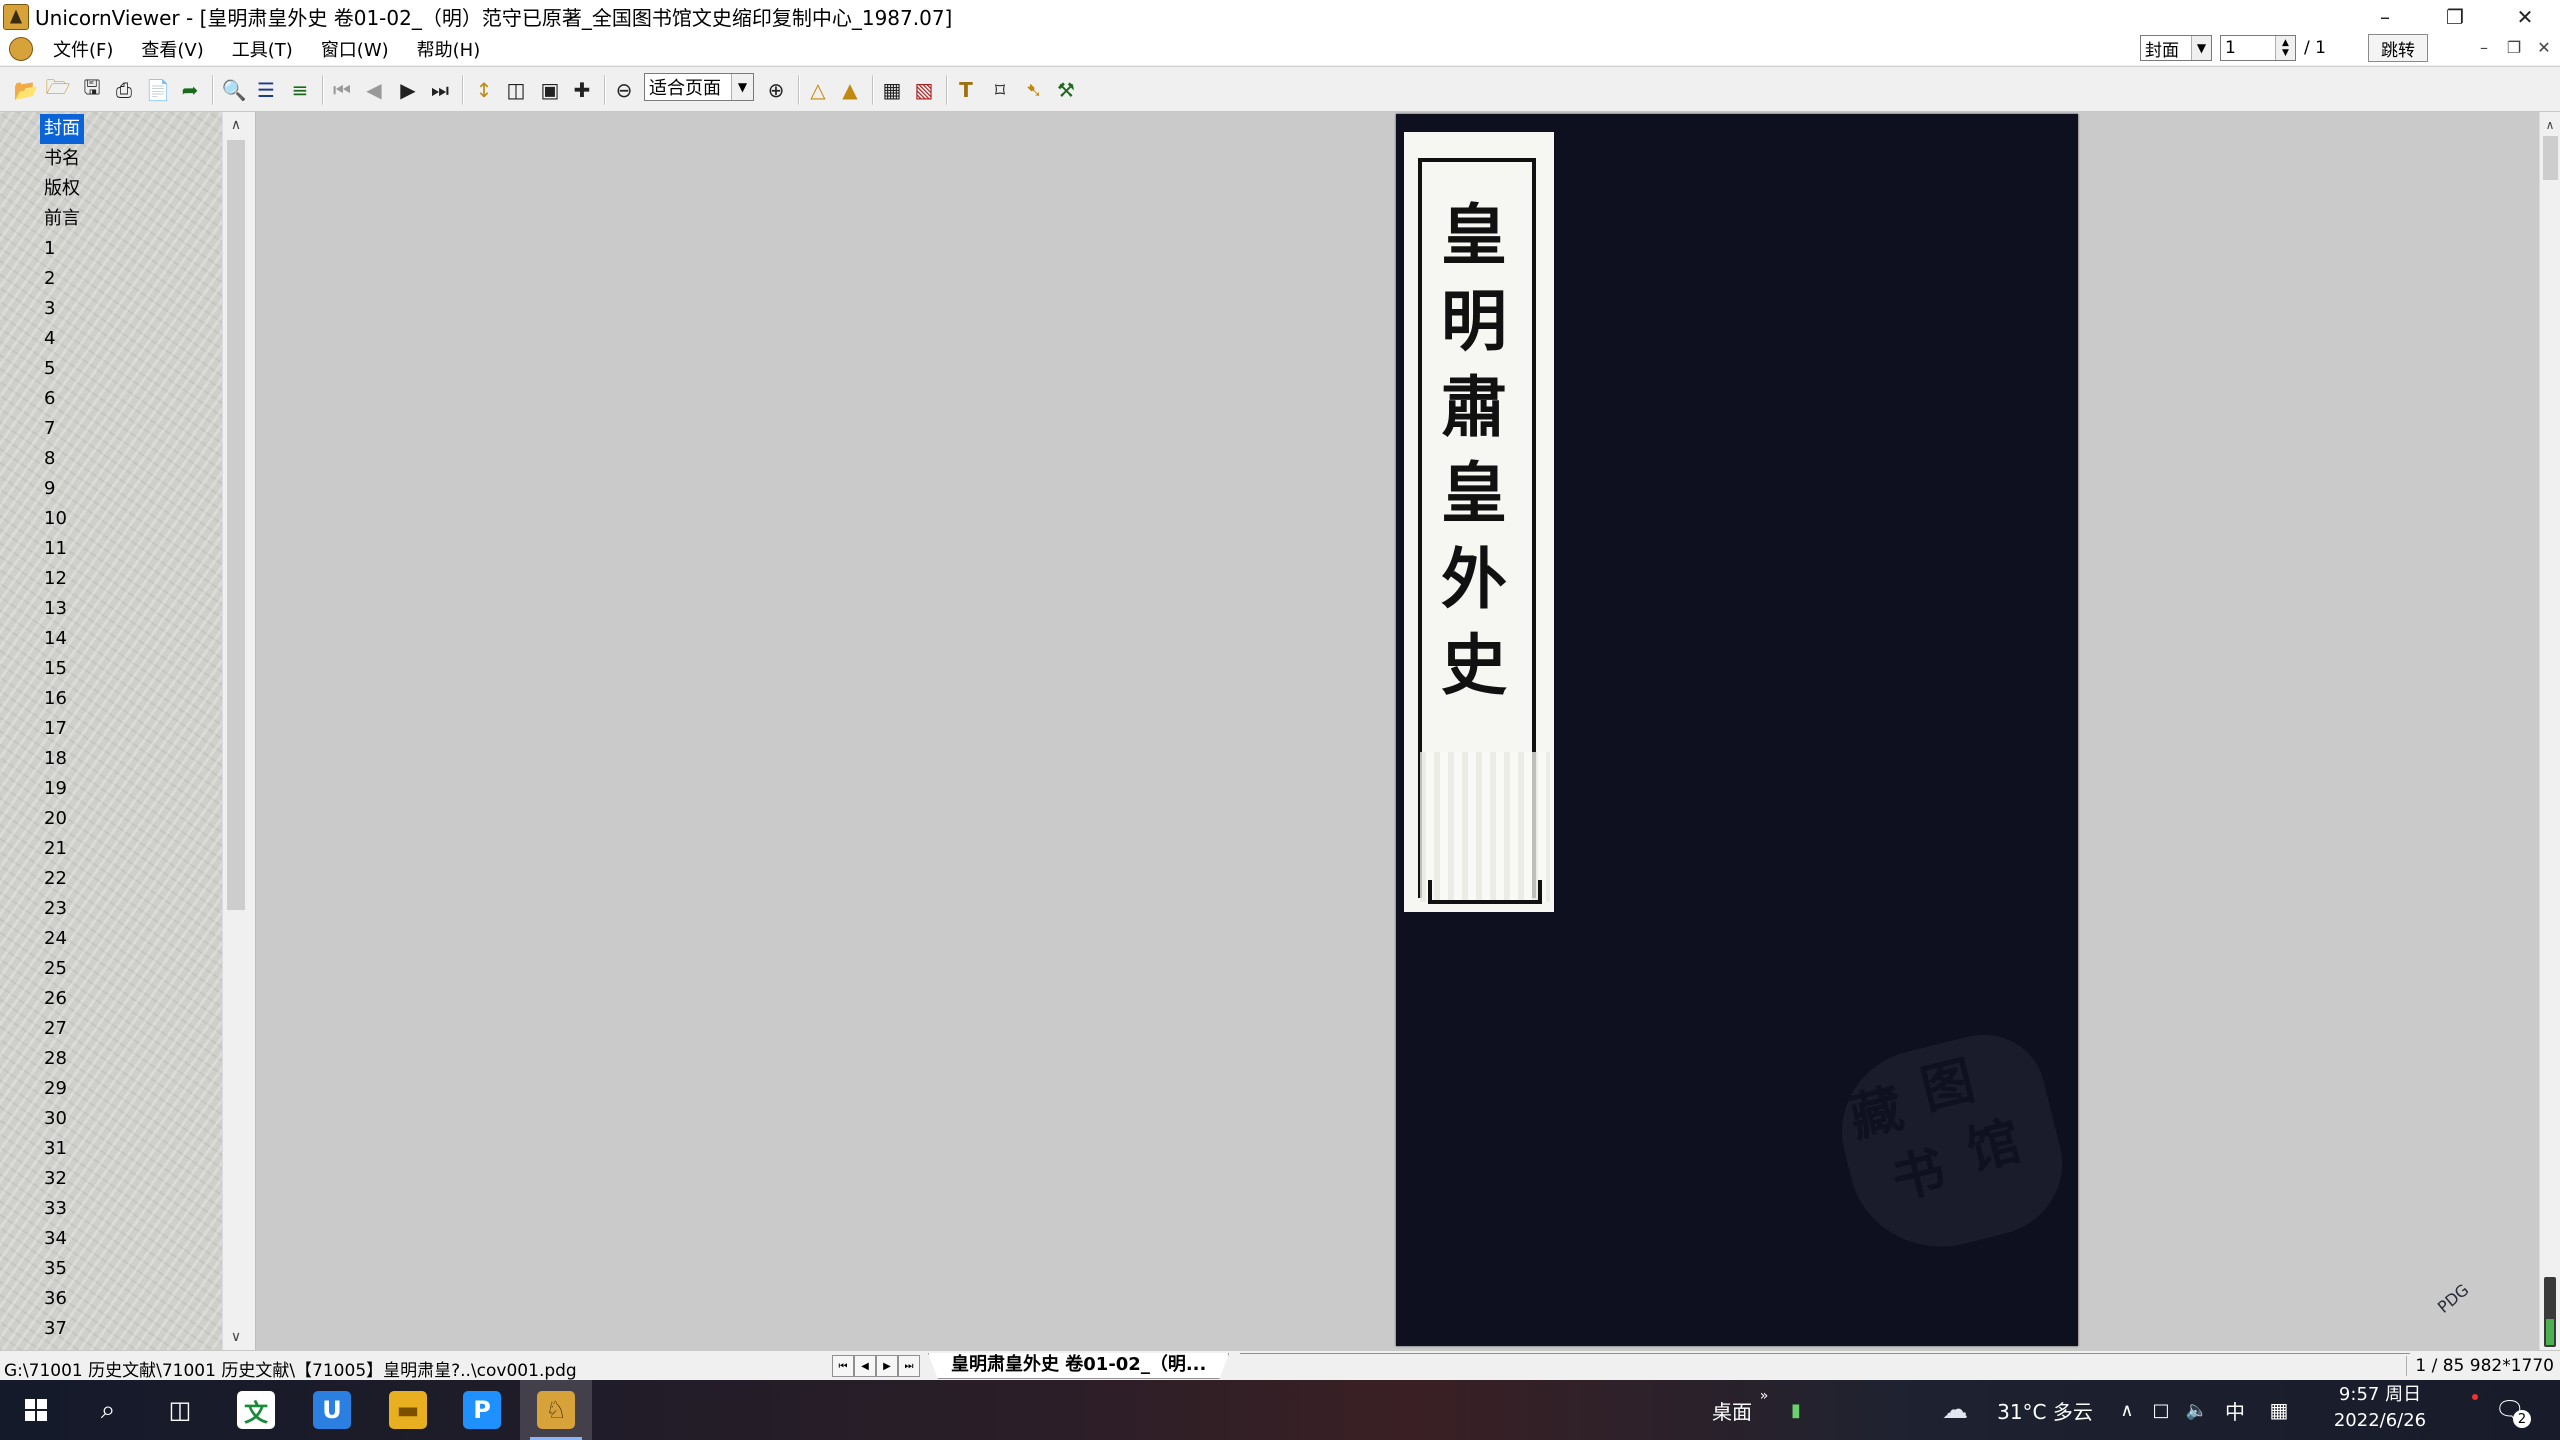 This screenshot has height=1440, width=2560. Describe the element at coordinates (62, 399) in the screenshot. I see `page-list-item: 6` at that location.